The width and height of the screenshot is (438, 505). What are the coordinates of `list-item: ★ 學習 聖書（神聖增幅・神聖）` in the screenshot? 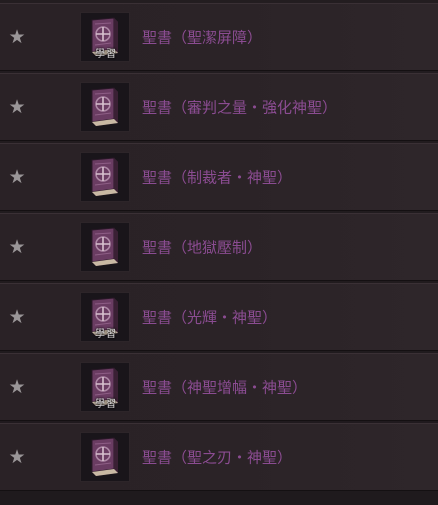 It's located at (219, 387).